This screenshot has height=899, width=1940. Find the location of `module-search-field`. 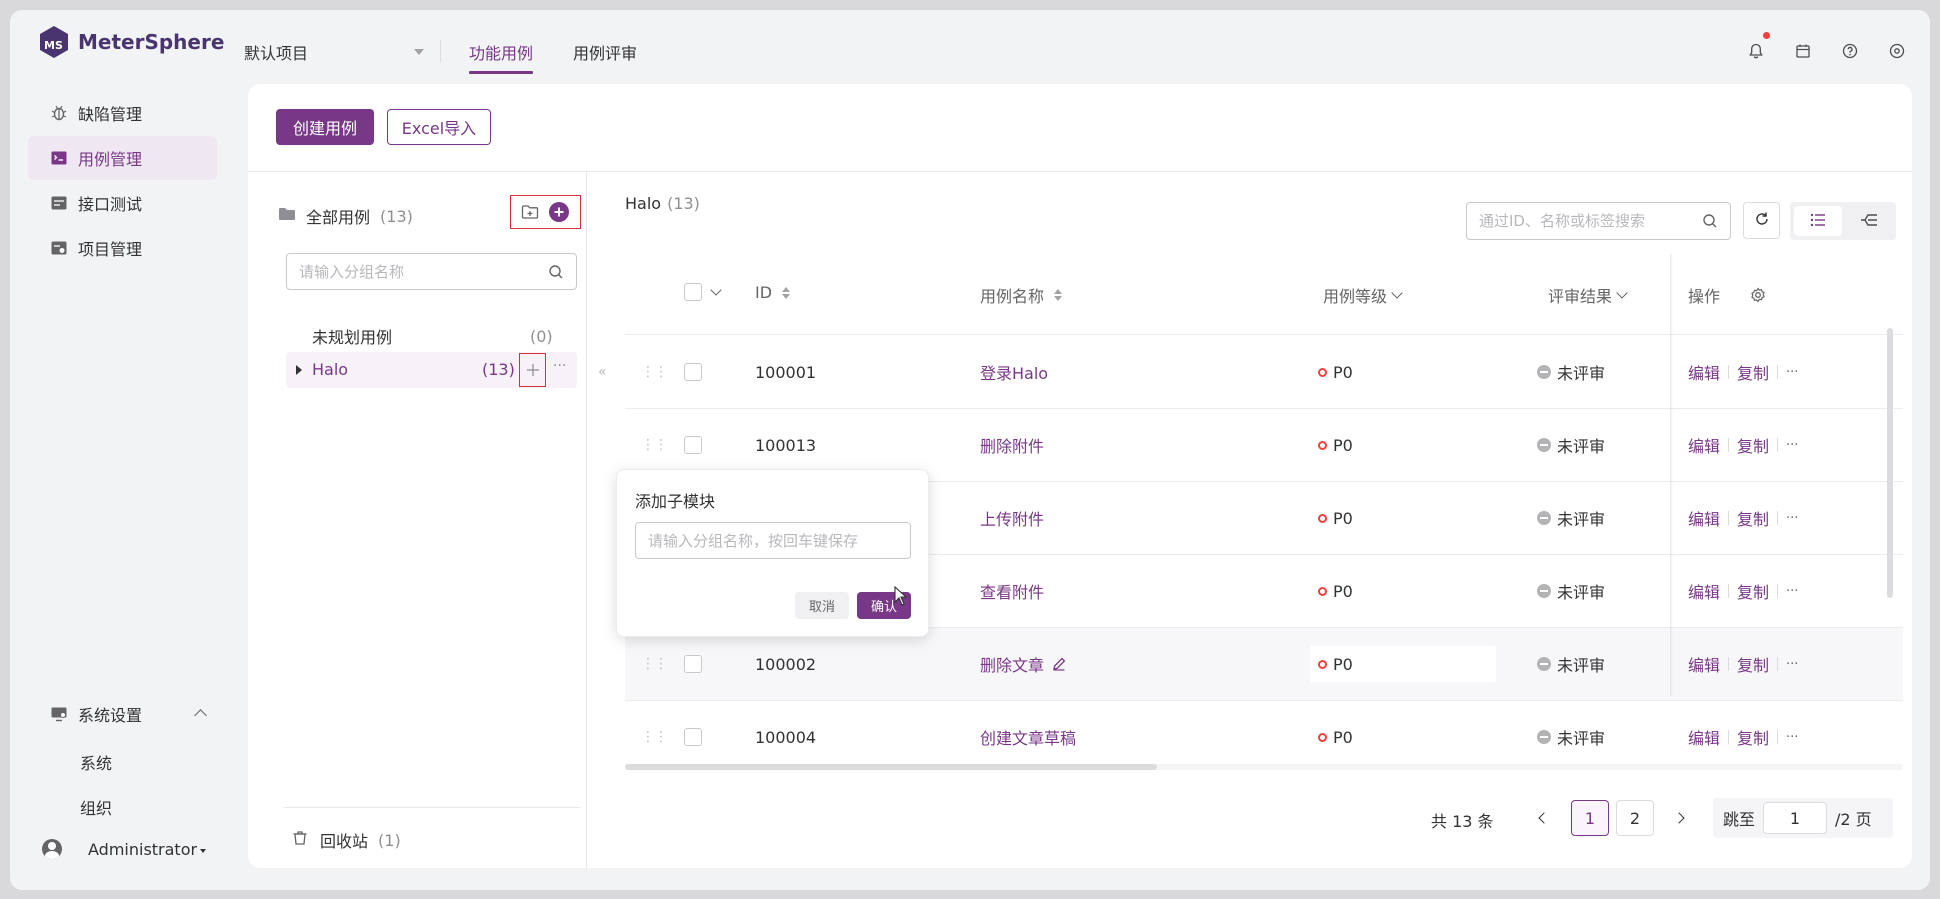

module-search-field is located at coordinates (431, 271).